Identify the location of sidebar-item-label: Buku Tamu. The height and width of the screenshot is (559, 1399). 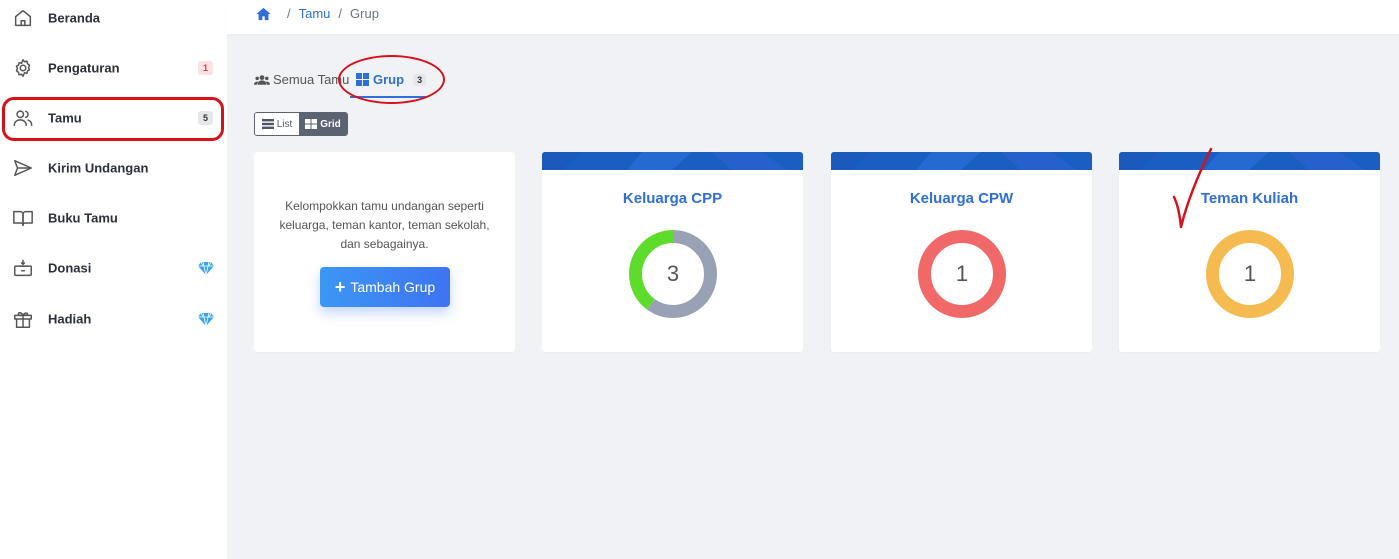
(83, 218).